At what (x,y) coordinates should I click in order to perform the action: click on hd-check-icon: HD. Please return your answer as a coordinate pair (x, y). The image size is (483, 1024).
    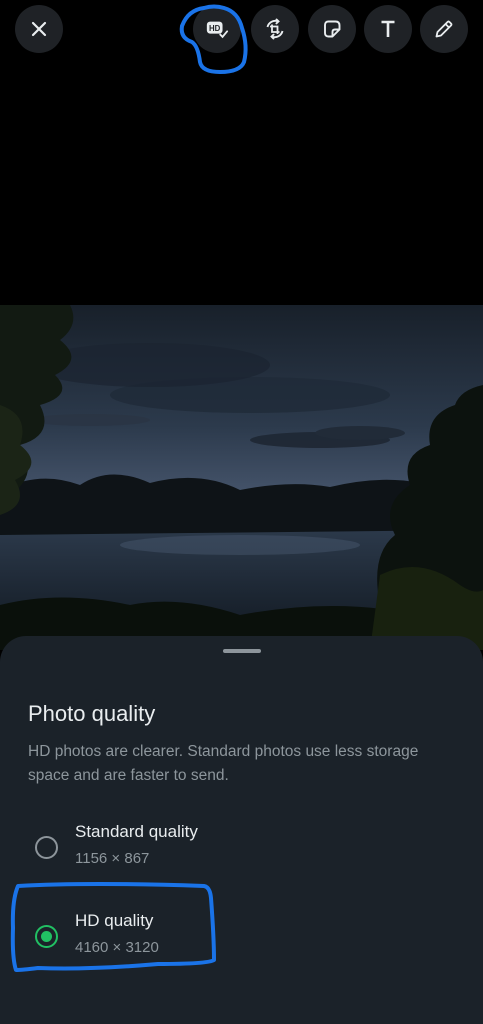
    Looking at the image, I should click on (217, 30).